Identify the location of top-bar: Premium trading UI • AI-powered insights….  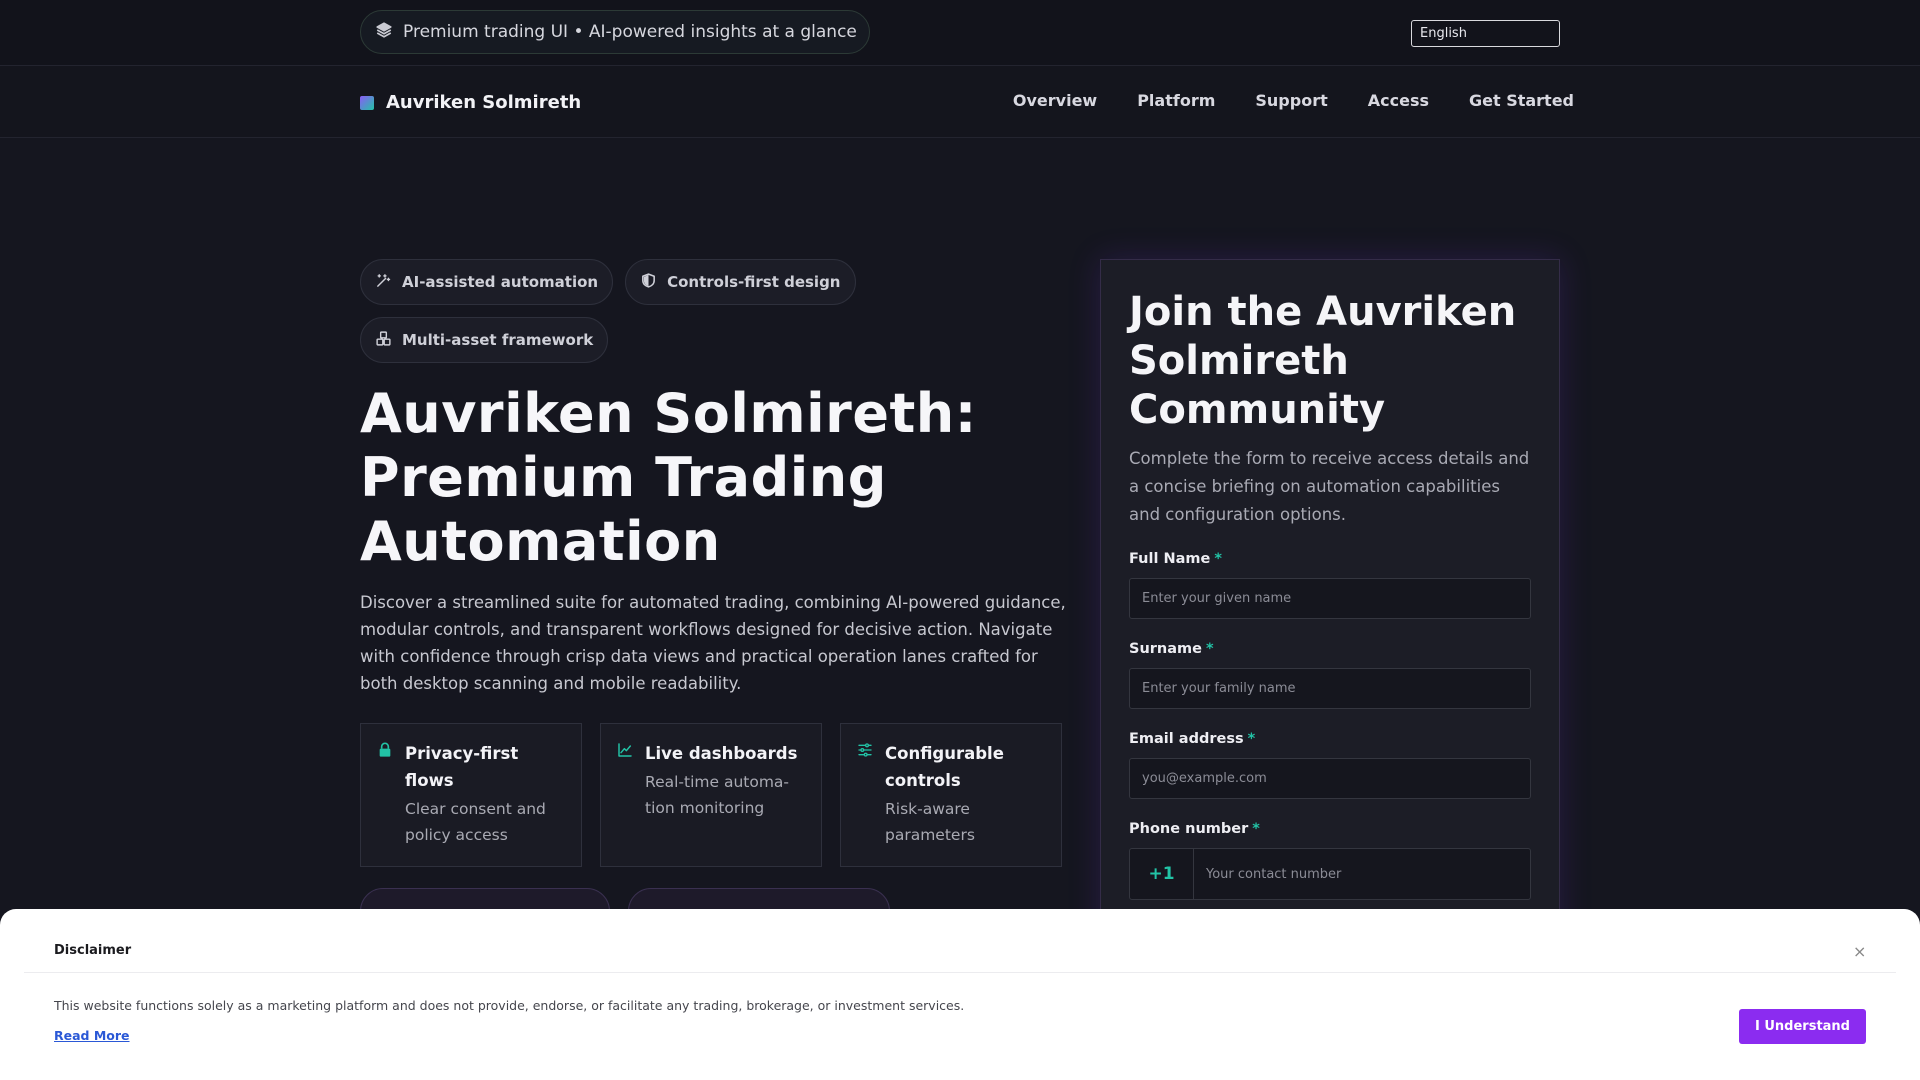
(960, 33).